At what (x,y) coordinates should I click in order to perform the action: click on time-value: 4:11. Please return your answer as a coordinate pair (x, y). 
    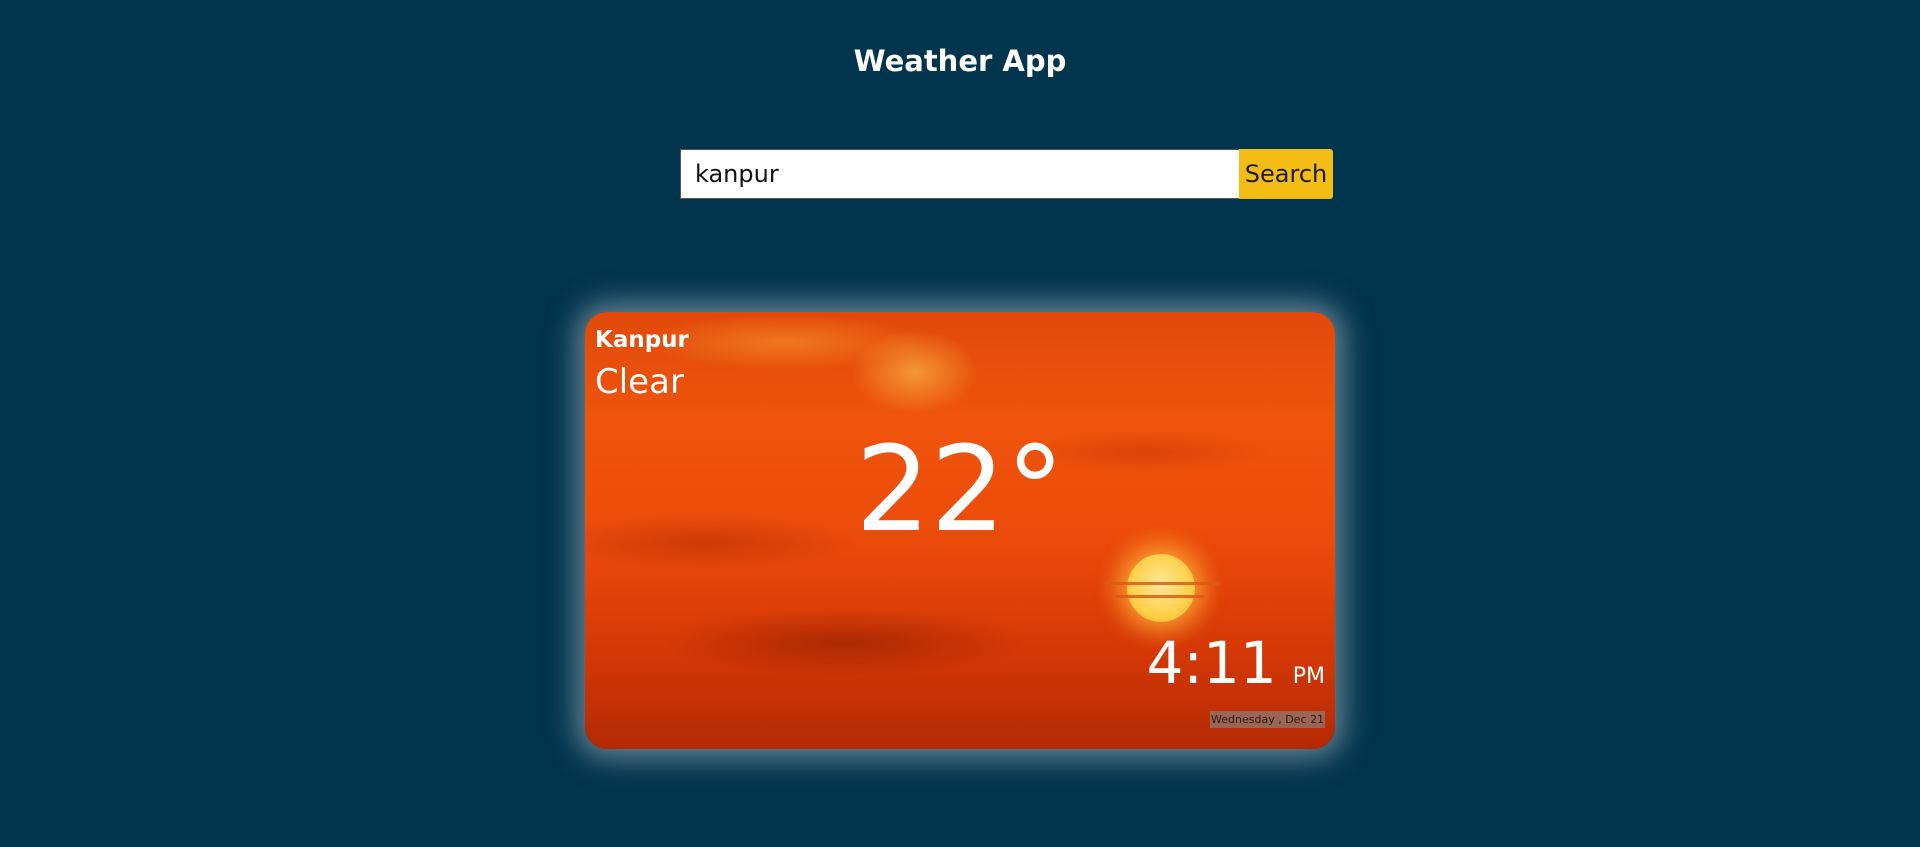
    Looking at the image, I should click on (1211, 663).